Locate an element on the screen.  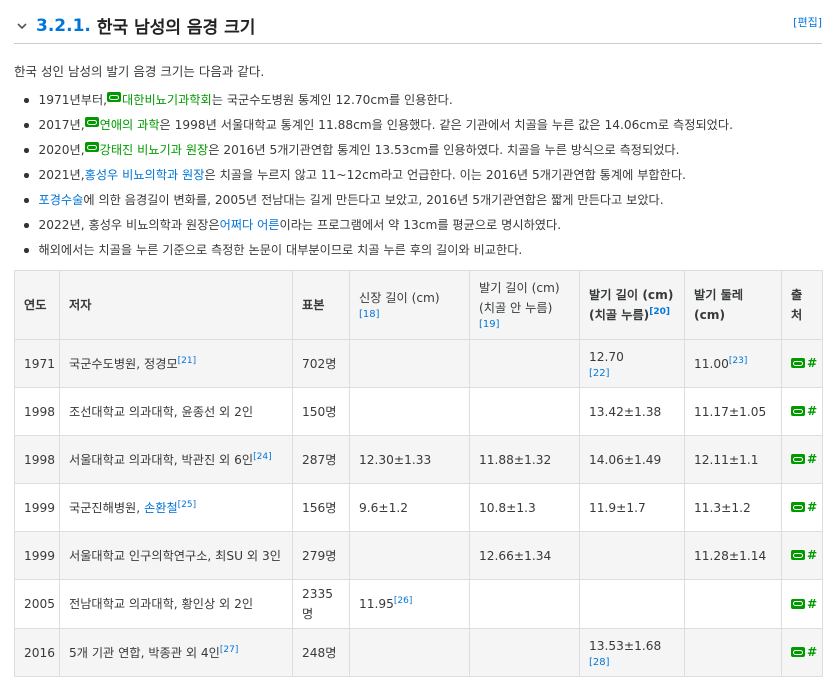
chevron-down-icon is located at coordinates (22, 26).